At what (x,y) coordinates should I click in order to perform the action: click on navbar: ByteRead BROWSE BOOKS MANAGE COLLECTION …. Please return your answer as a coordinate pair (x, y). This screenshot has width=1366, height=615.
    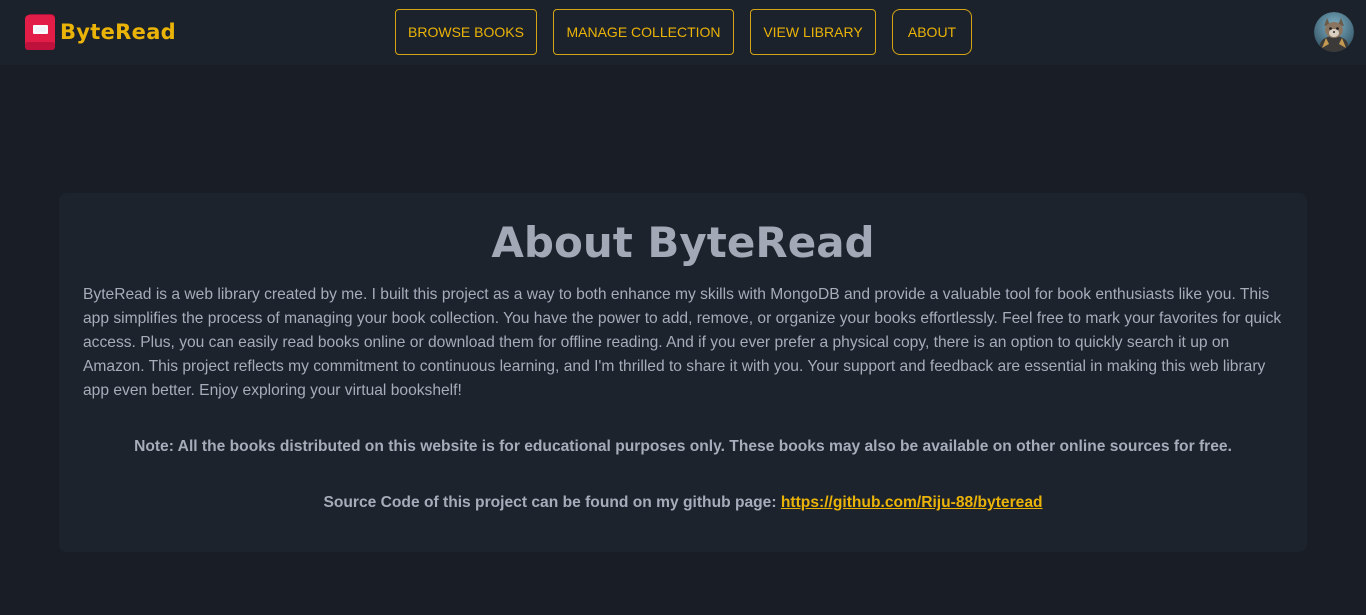
    Looking at the image, I should click on (683, 32).